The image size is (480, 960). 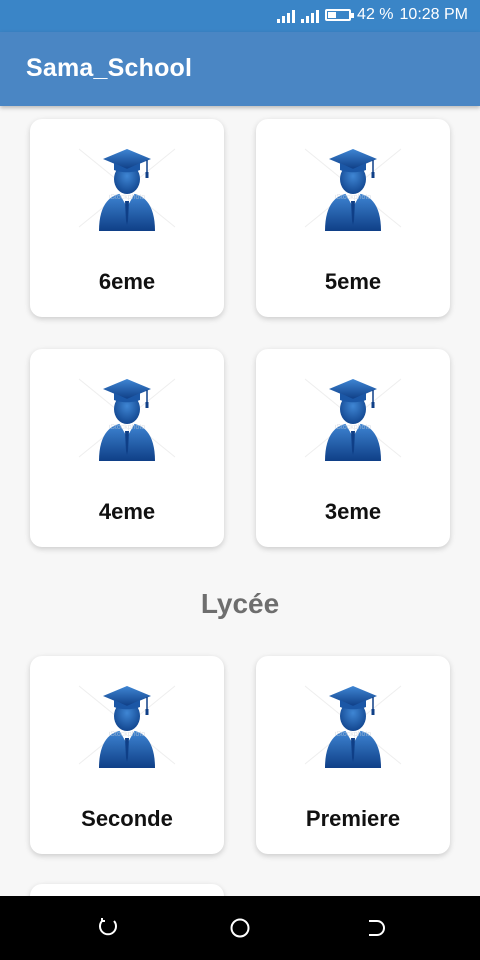 What do you see at coordinates (353, 818) in the screenshot?
I see `grade-label: Premiere` at bounding box center [353, 818].